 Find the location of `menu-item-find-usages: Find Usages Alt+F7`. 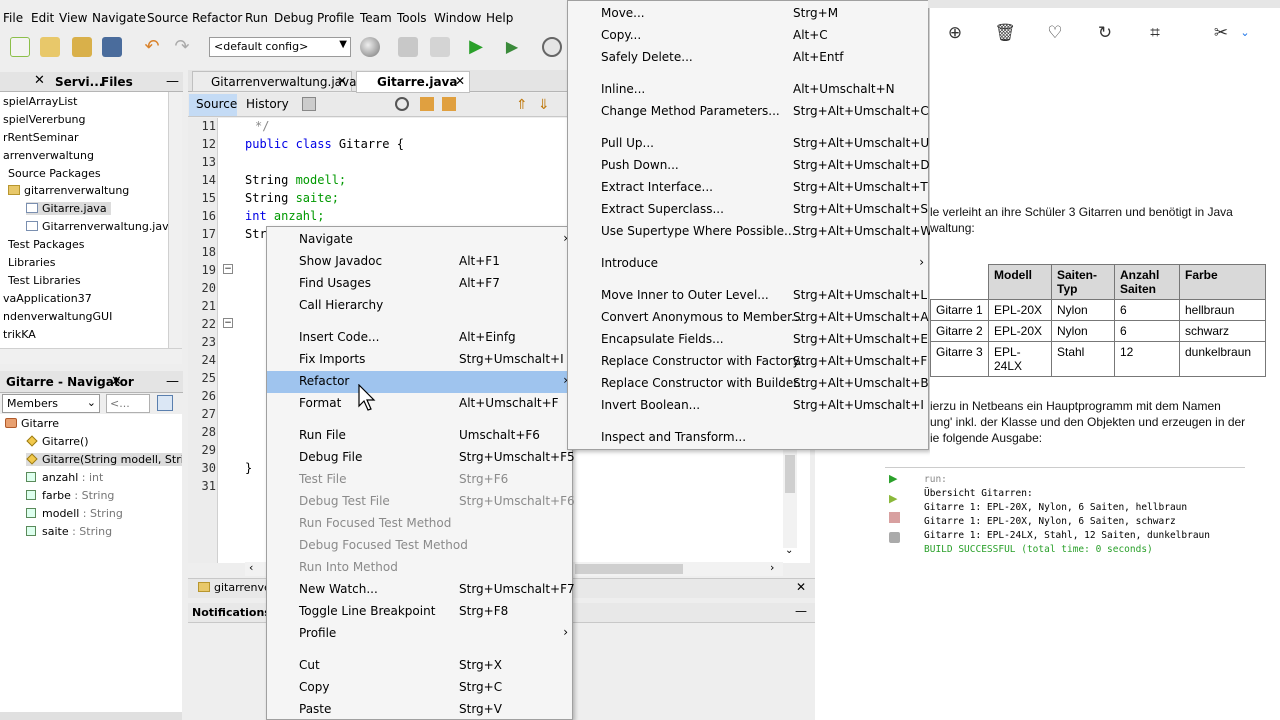

menu-item-find-usages: Find Usages Alt+F7 is located at coordinates (419, 284).